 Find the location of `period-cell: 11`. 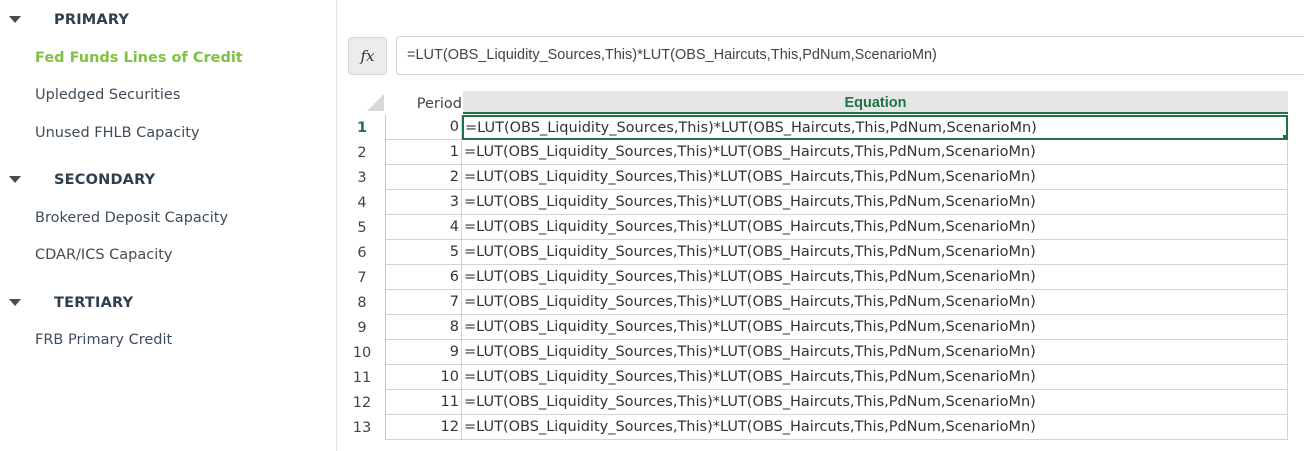

period-cell: 11 is located at coordinates (424, 402).